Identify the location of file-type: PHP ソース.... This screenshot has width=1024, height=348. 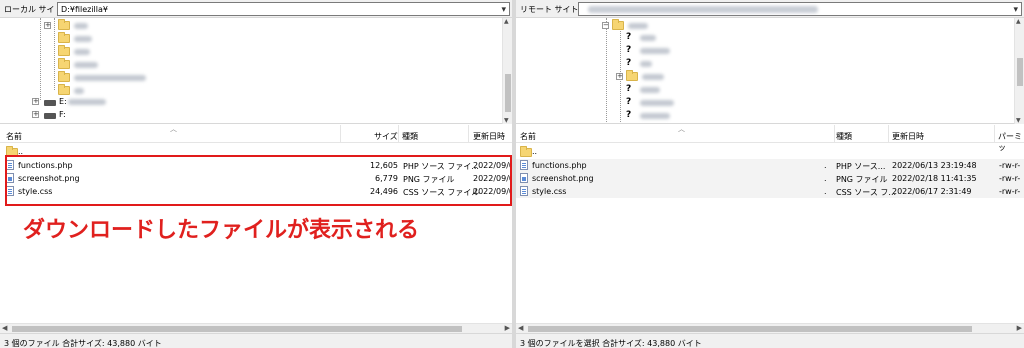
(861, 166).